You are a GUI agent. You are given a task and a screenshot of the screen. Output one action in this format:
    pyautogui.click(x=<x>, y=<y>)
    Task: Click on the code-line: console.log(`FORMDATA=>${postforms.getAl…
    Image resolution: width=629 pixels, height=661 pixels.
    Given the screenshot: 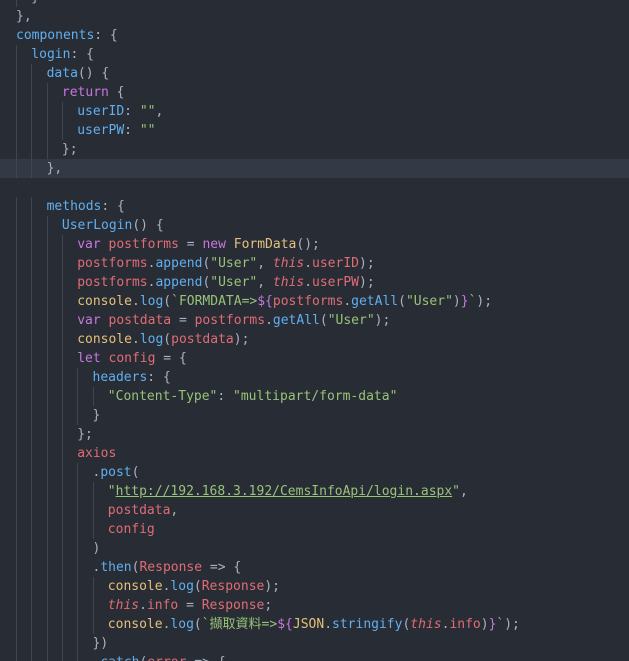 What is the action you would take?
    pyautogui.click(x=314, y=301)
    